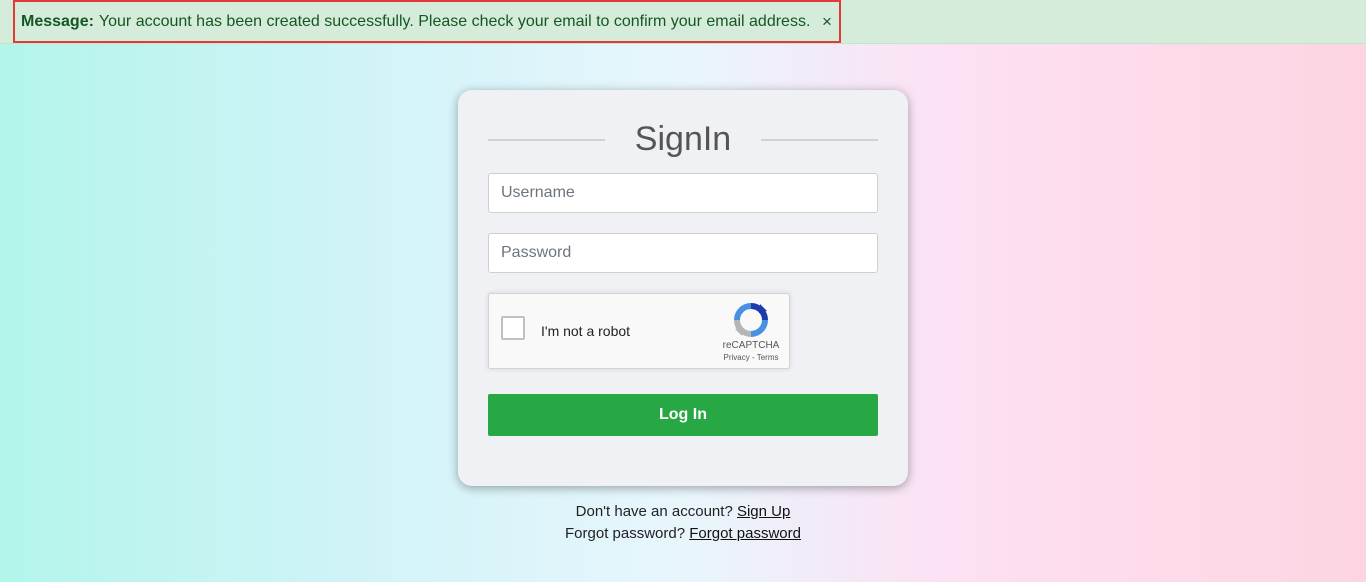  What do you see at coordinates (683, 253) in the screenshot?
I see `password-input` at bounding box center [683, 253].